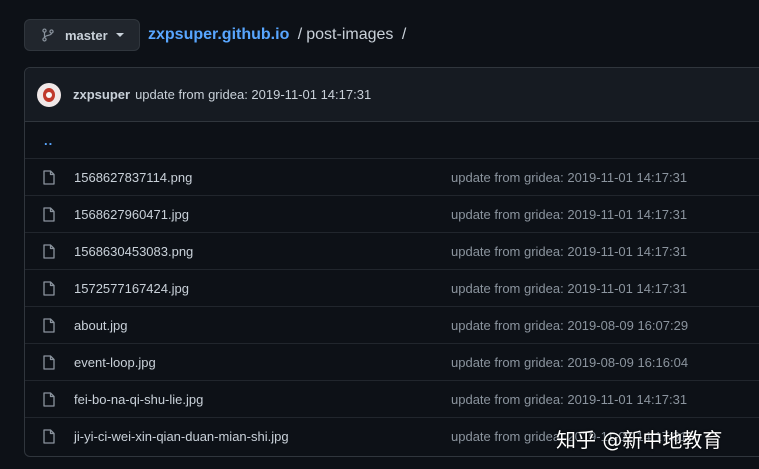  I want to click on commit-message-link: update from gridea: 2019-11-01 14:17:31, so click(253, 94).